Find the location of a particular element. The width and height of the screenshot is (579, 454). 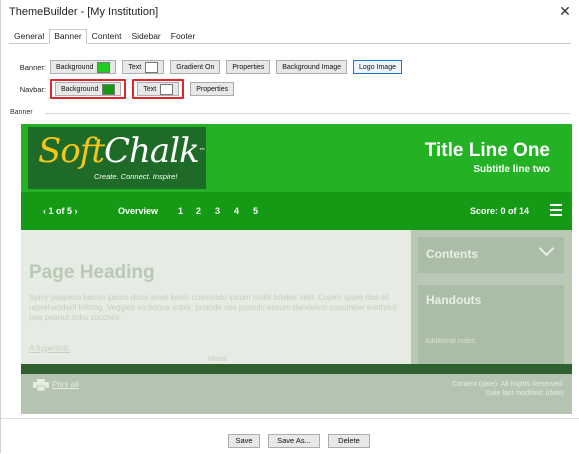

contents-panel: Contents is located at coordinates (491, 255).